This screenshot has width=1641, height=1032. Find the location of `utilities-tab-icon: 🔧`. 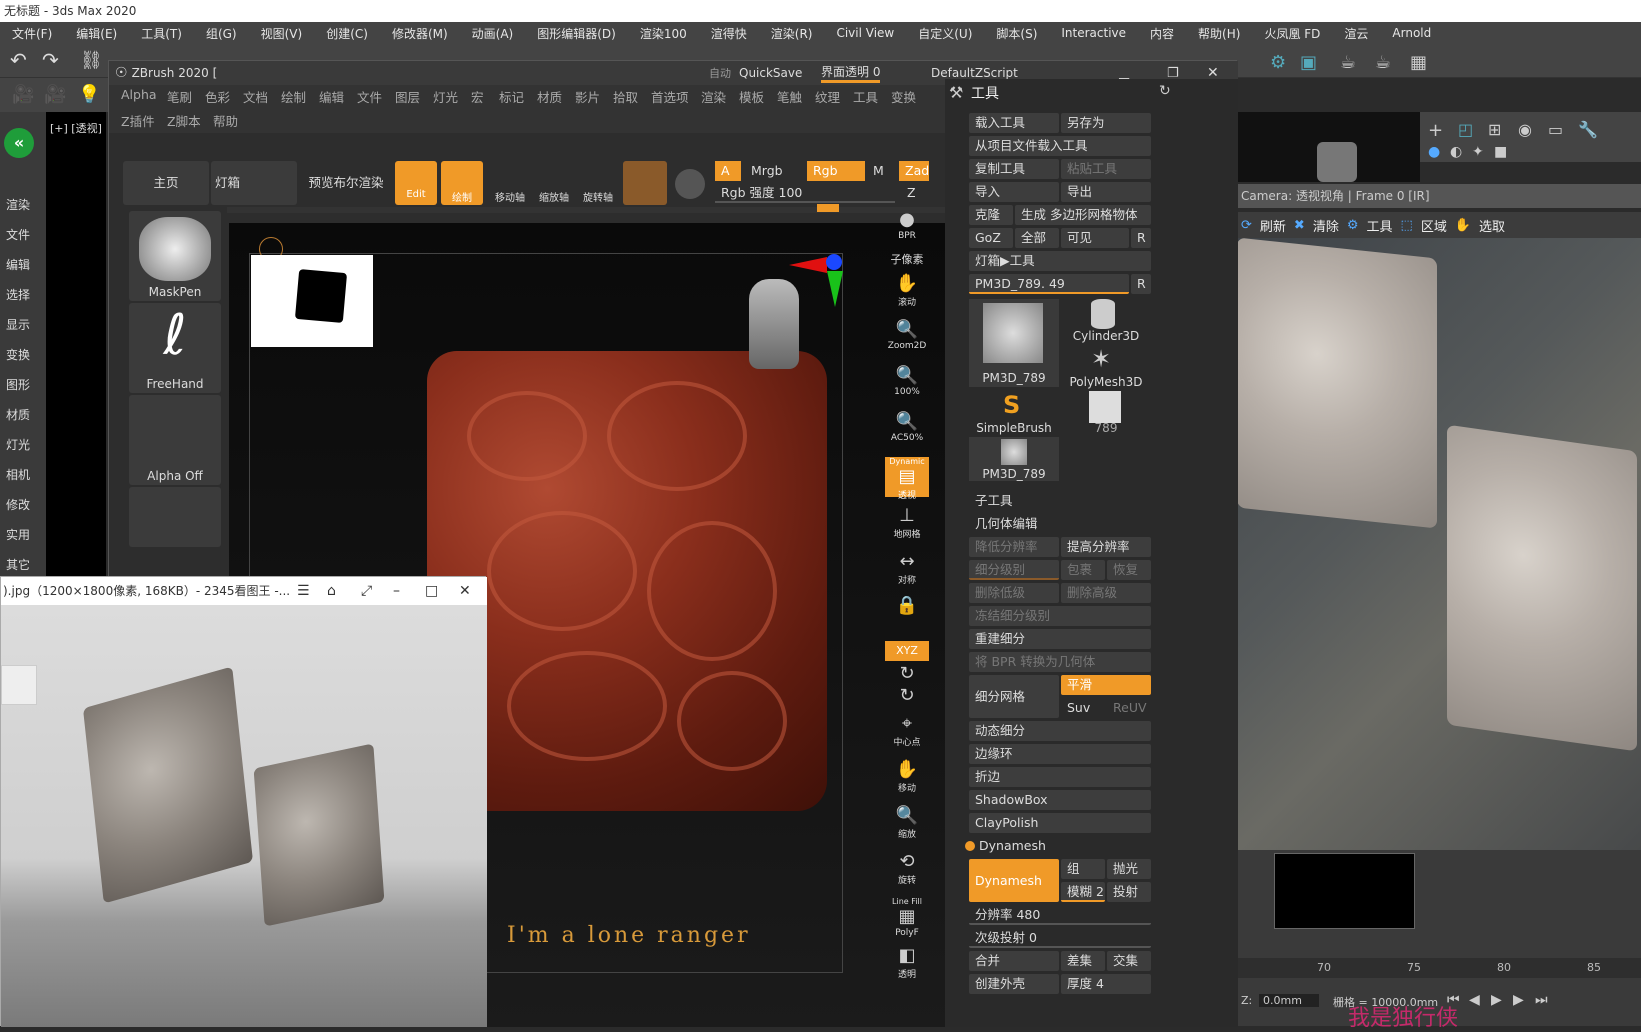

utilities-tab-icon: 🔧 is located at coordinates (1588, 129).